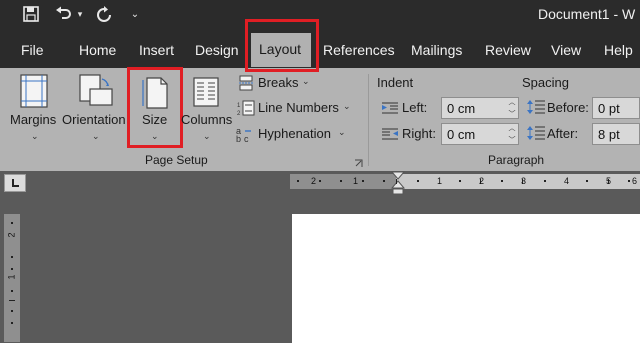 The width and height of the screenshot is (640, 343). I want to click on indent-left-icon, so click(390, 110).